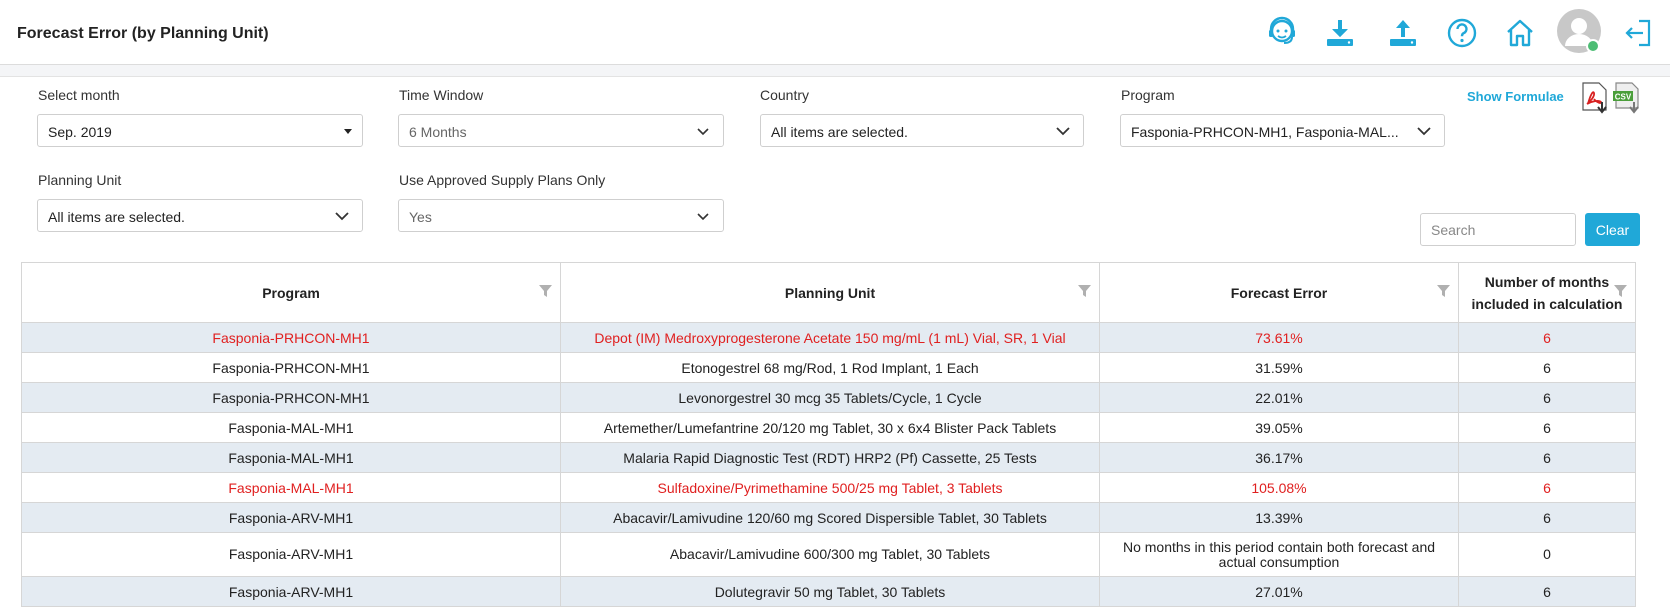  Describe the element at coordinates (561, 130) in the screenshot. I see `time-window-dropdown: 6 Months` at that location.